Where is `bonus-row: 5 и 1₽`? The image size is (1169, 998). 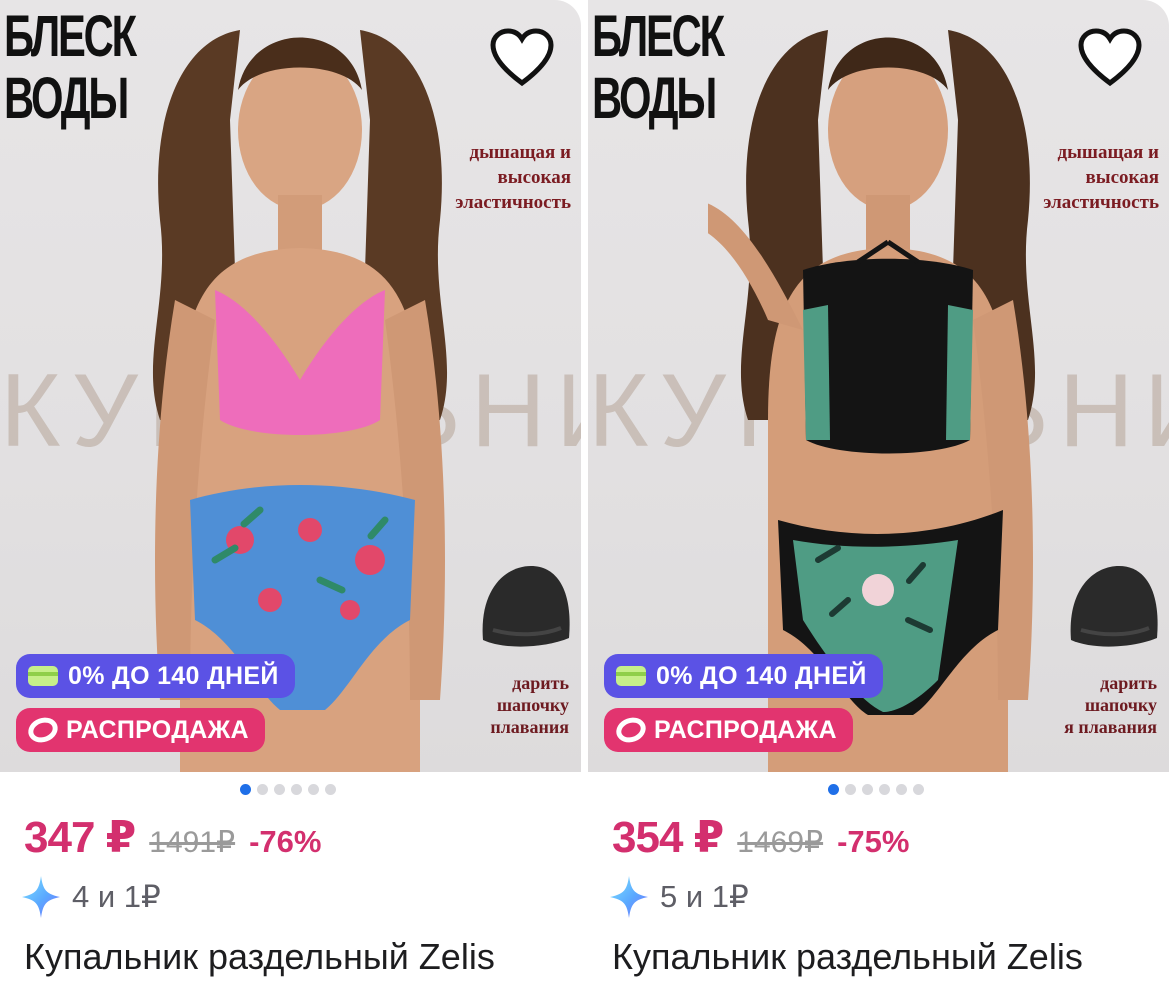 bonus-row: 5 и 1₽ is located at coordinates (679, 897).